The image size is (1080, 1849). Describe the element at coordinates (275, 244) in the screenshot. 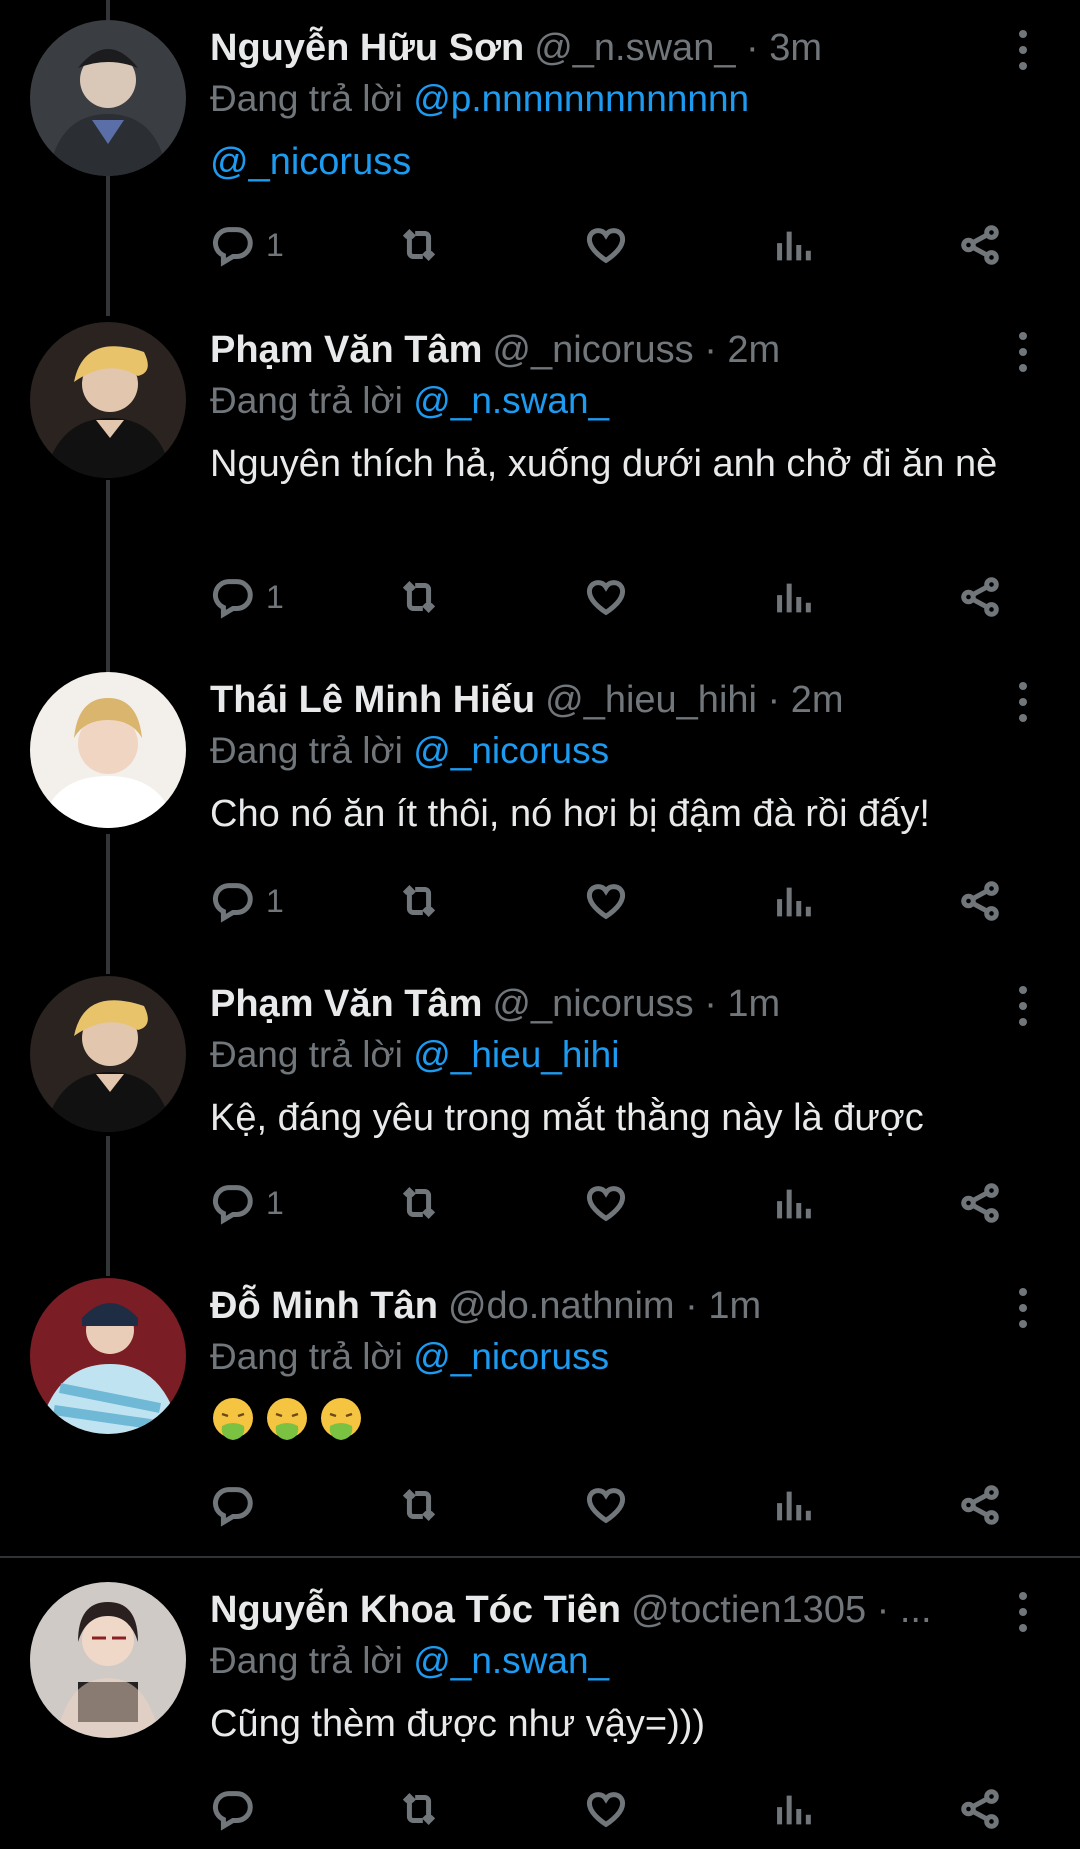

I see `reply-count: 1` at that location.